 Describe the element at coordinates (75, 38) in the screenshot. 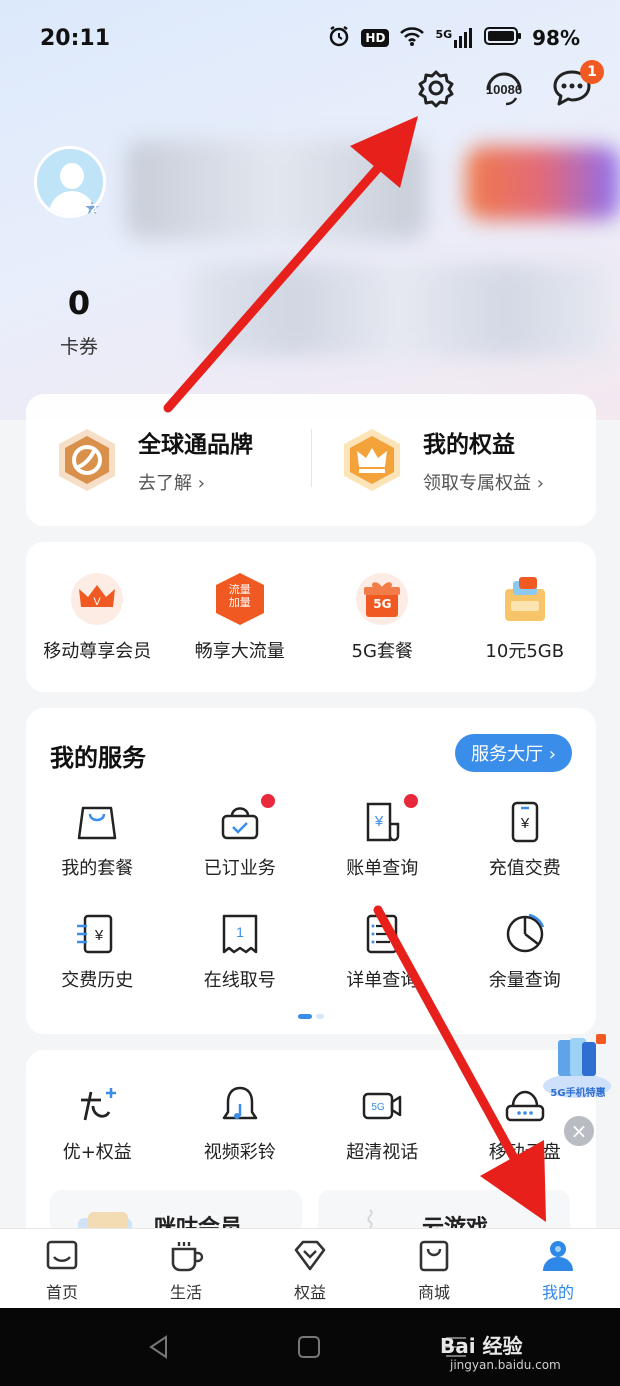

I see `status-time: 20:11` at that location.